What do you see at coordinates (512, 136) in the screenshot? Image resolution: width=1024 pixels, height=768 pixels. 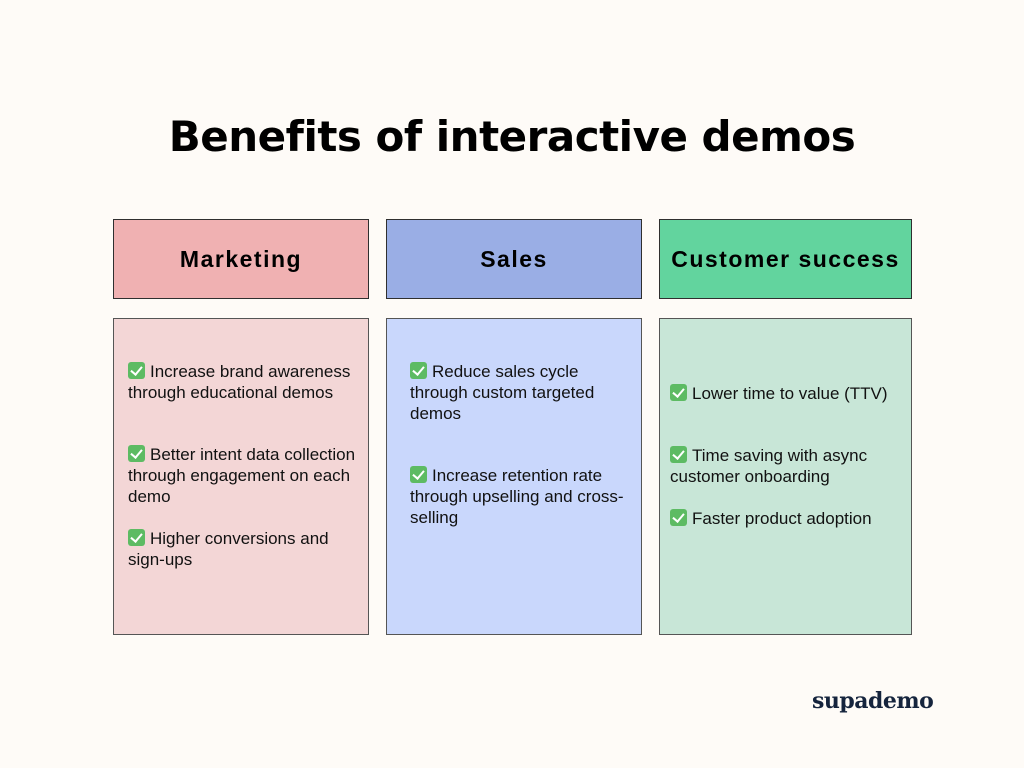 I see `page-title: Benefits of interactive demos` at bounding box center [512, 136].